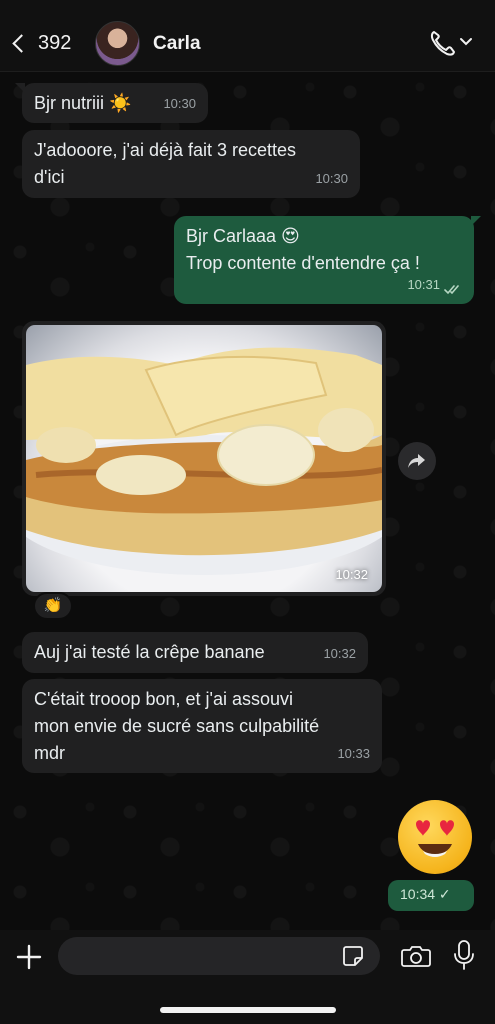  Describe the element at coordinates (177, 726) in the screenshot. I see `message-text: mon envie de sucré sans culpabilité` at that location.